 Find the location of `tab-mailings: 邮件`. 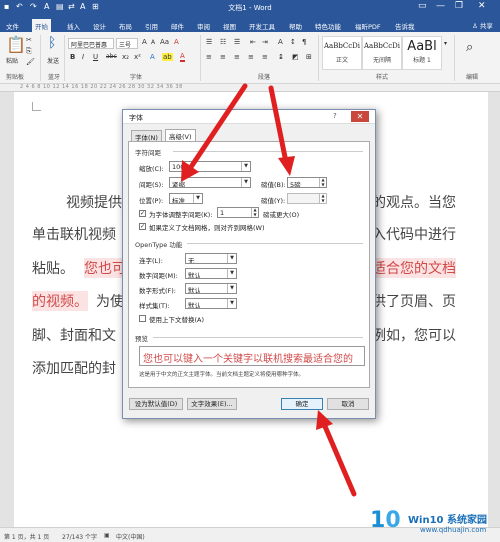

tab-mailings: 邮件 is located at coordinates (177, 25).